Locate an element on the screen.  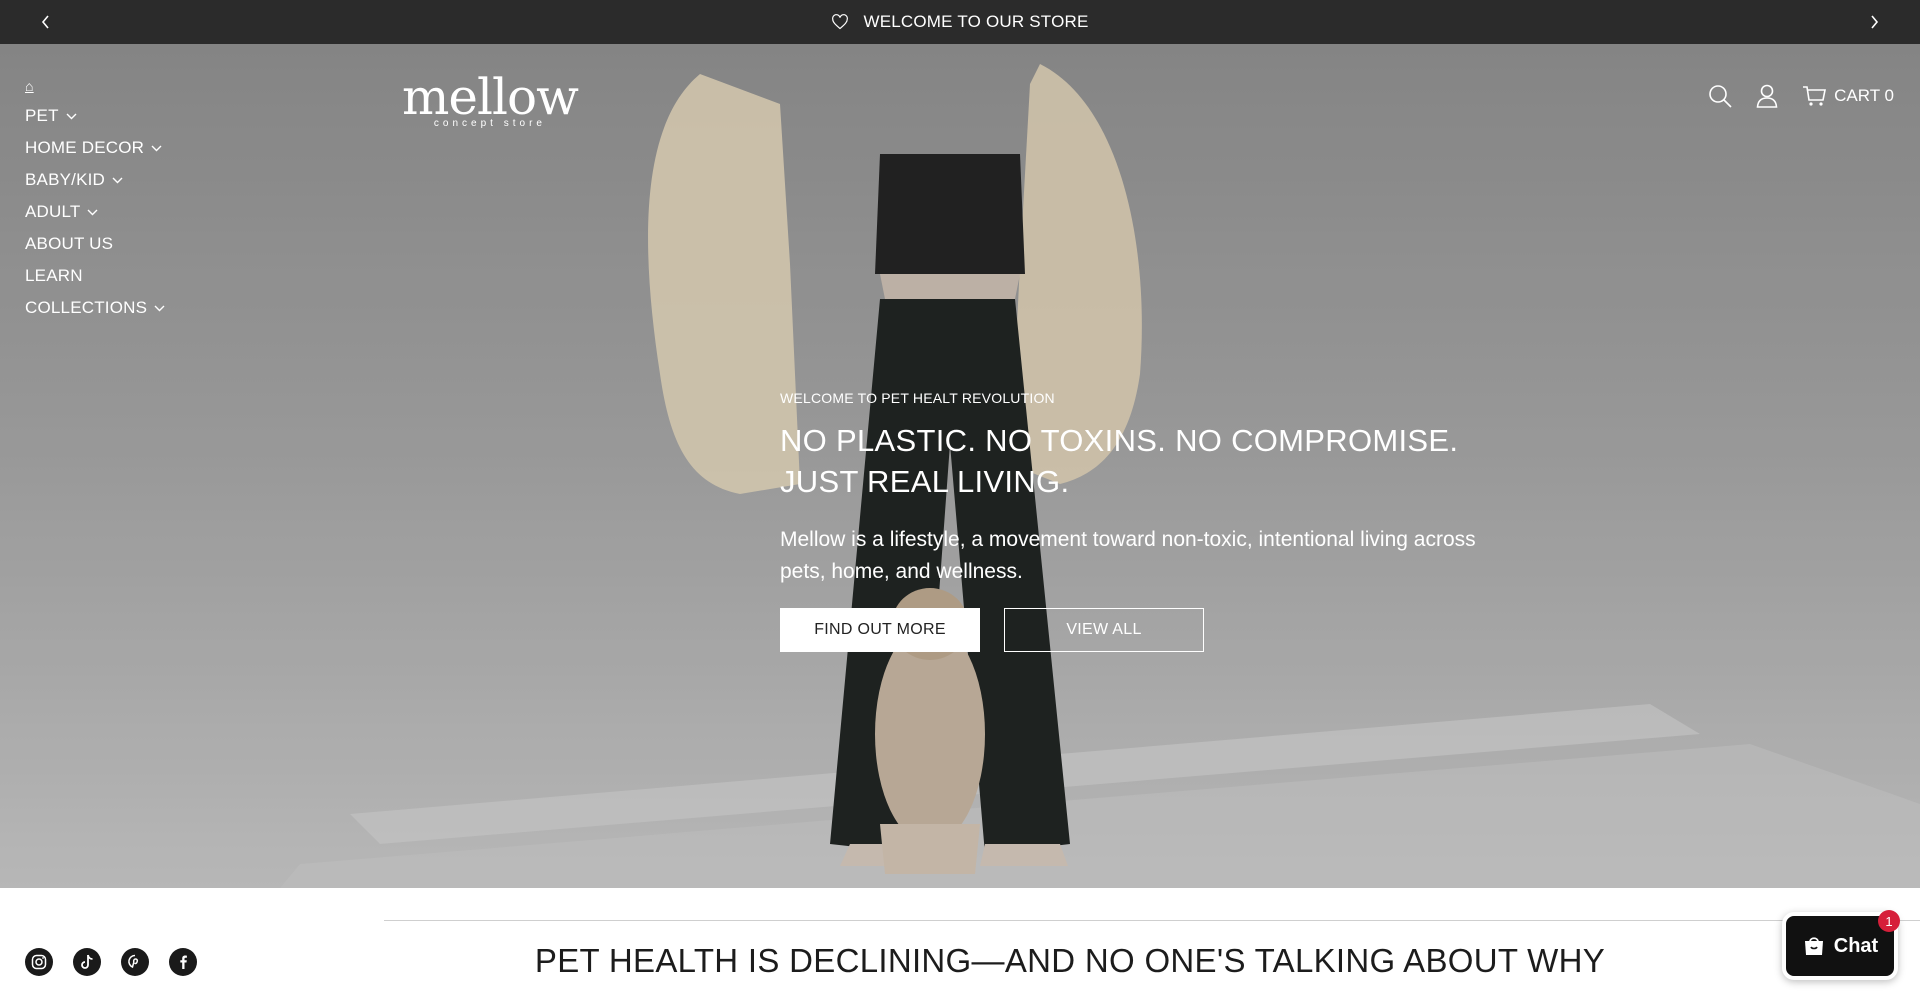
chat-bag-icon is located at coordinates (1813, 946).